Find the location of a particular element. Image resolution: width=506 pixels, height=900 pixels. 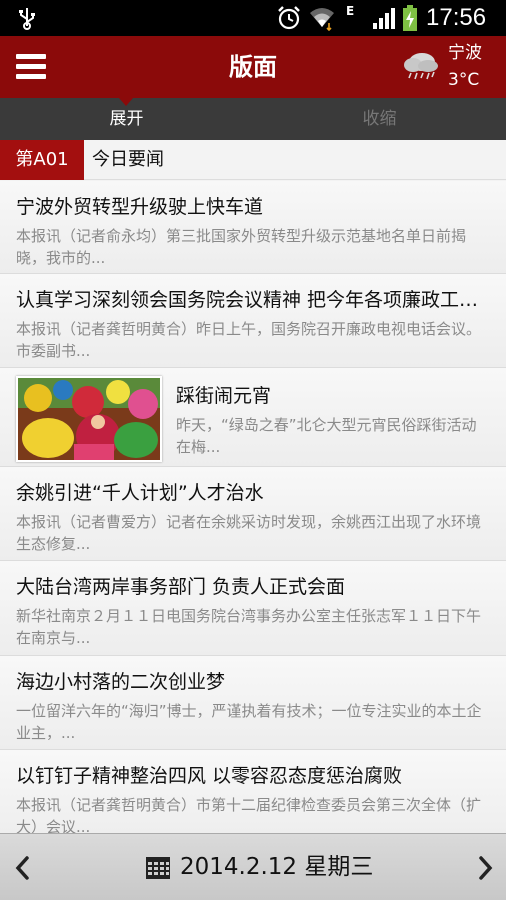

weather-city: 宁波 is located at coordinates (465, 53).